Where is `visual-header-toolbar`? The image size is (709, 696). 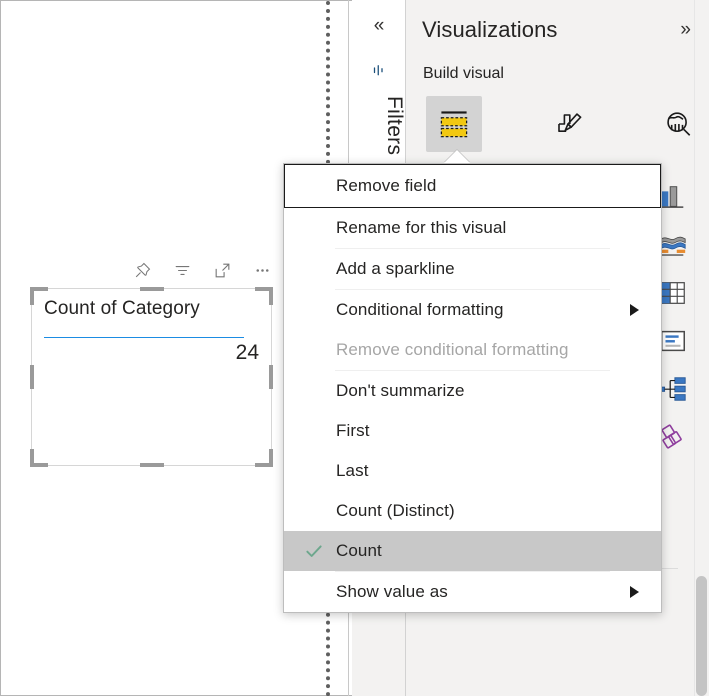
visual-header-toolbar is located at coordinates (202, 270).